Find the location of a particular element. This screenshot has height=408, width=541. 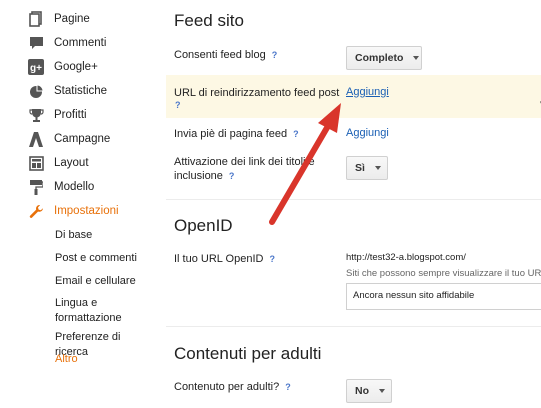

sidebar-subitem-post-e-commenti: Post e commenti is located at coordinates (96, 258).